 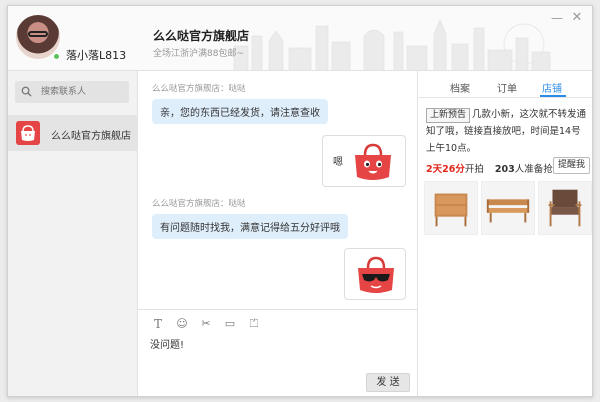 What do you see at coordinates (508, 208) in the screenshot?
I see `product-wooden-bench` at bounding box center [508, 208].